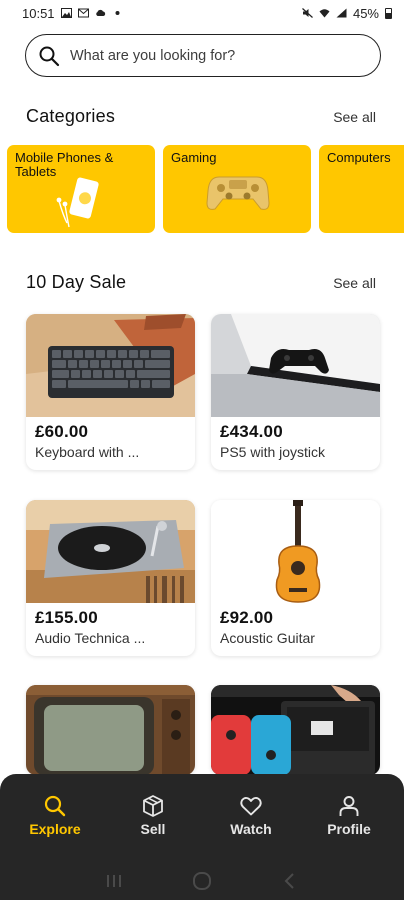  What do you see at coordinates (153, 829) in the screenshot?
I see `nav-label: Sell` at bounding box center [153, 829].